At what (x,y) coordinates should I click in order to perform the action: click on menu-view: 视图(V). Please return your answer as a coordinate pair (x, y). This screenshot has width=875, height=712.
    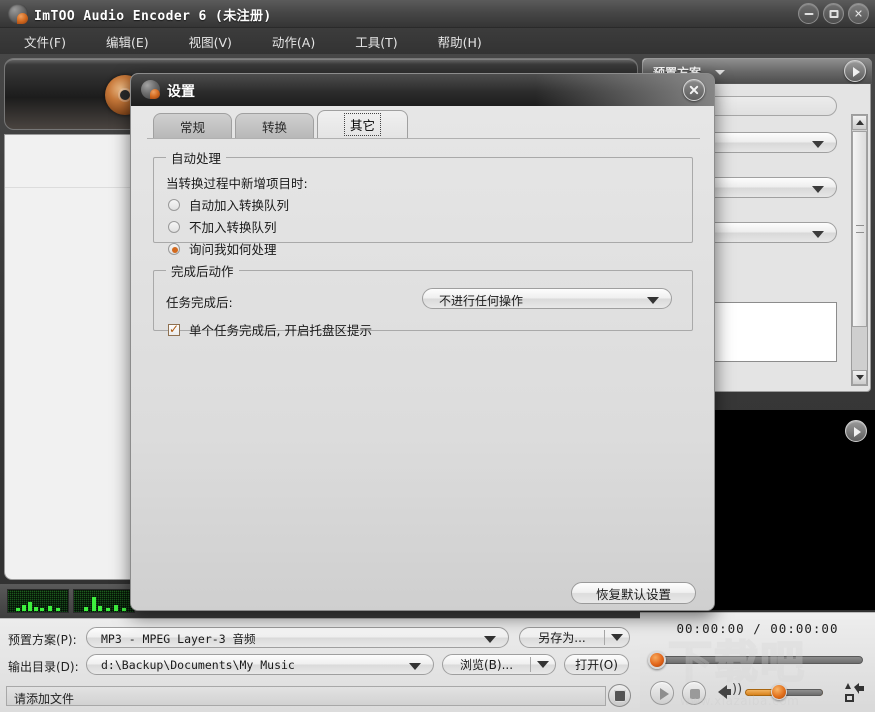
    Looking at the image, I should click on (210, 41).